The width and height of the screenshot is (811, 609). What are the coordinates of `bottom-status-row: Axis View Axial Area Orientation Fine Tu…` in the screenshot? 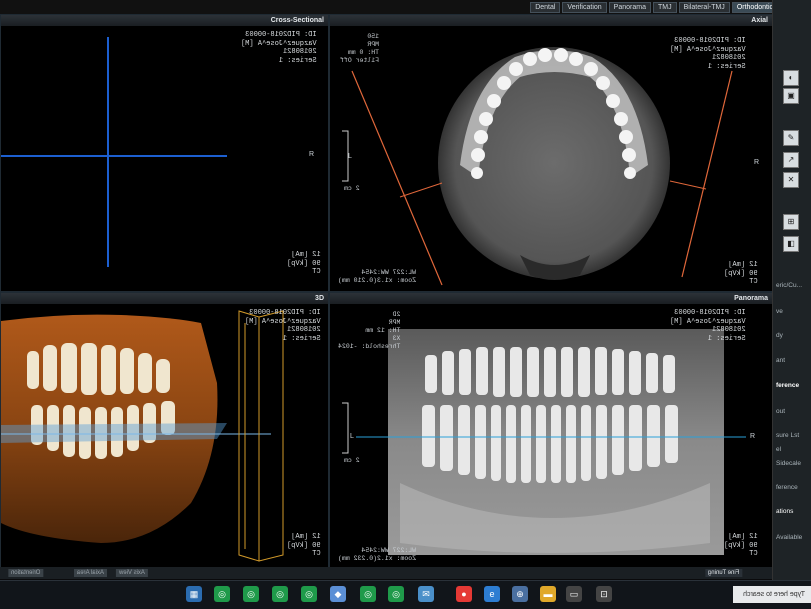 It's located at (386, 573).